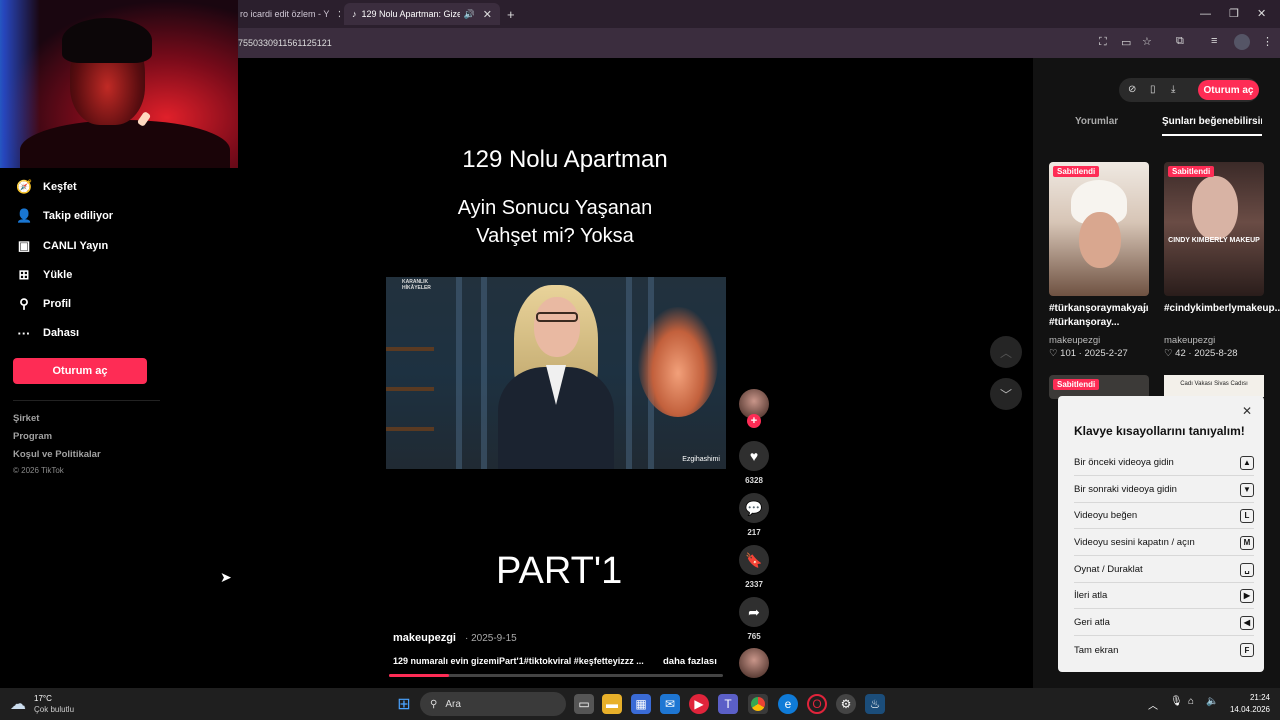 This screenshot has height=720, width=1280. I want to click on sidebar-item-label: Profil, so click(57, 304).